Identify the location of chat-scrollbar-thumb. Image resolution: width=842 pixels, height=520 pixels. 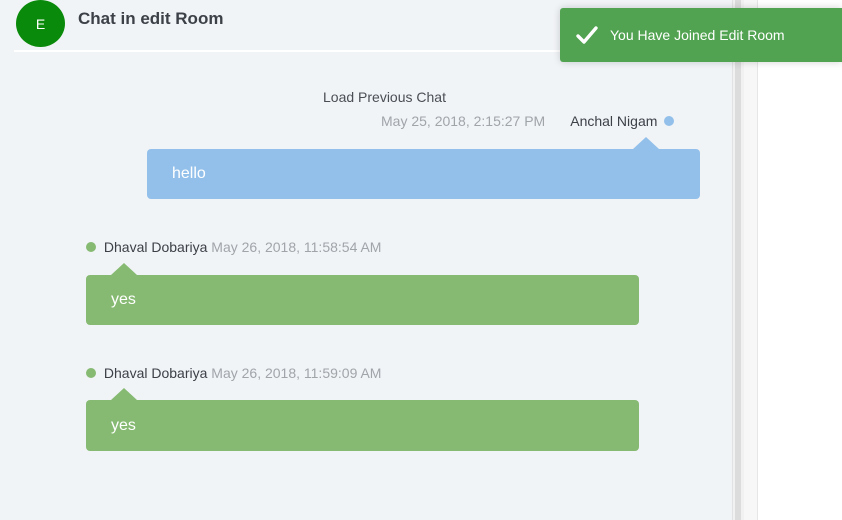
(738, 260).